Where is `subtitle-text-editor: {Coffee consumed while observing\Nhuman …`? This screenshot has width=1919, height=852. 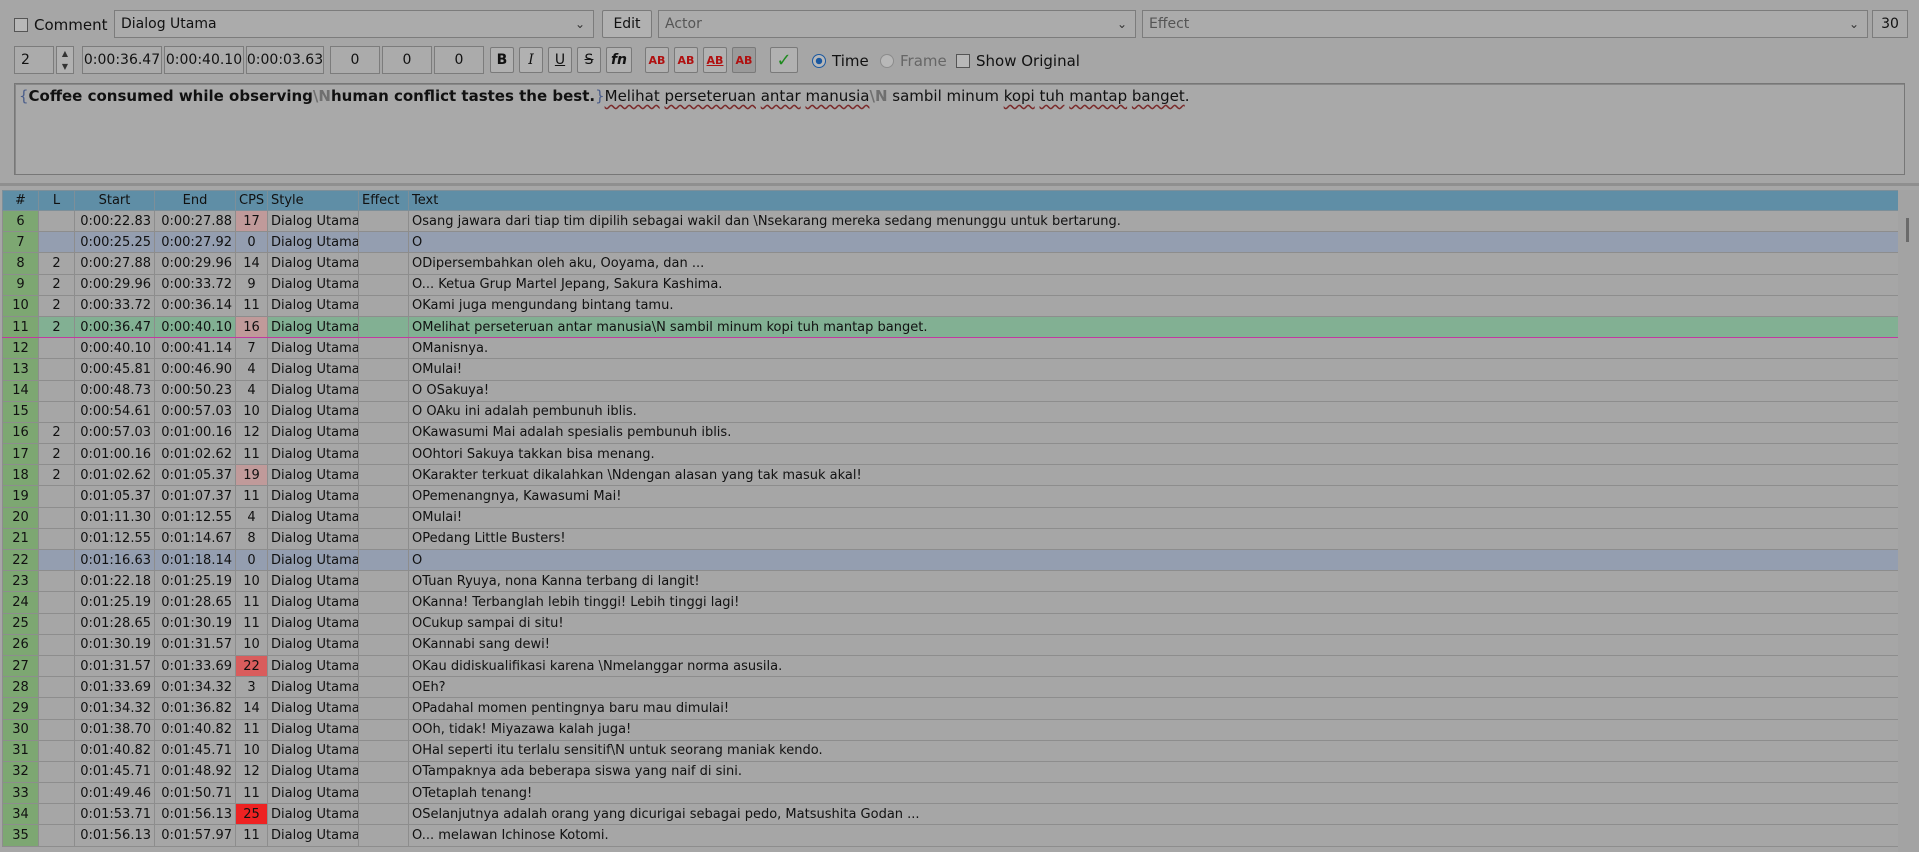
subtitle-text-editor: {Coffee consumed while observing\Nhuman … is located at coordinates (959, 129).